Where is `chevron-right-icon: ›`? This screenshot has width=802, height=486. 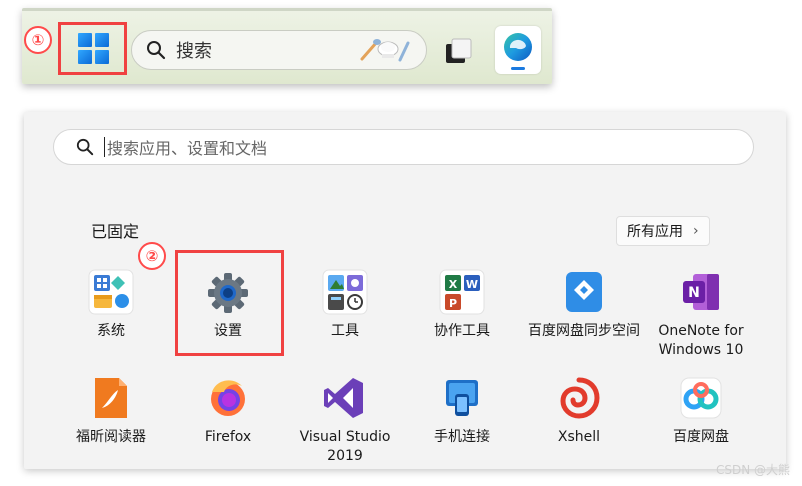 chevron-right-icon: › is located at coordinates (696, 231).